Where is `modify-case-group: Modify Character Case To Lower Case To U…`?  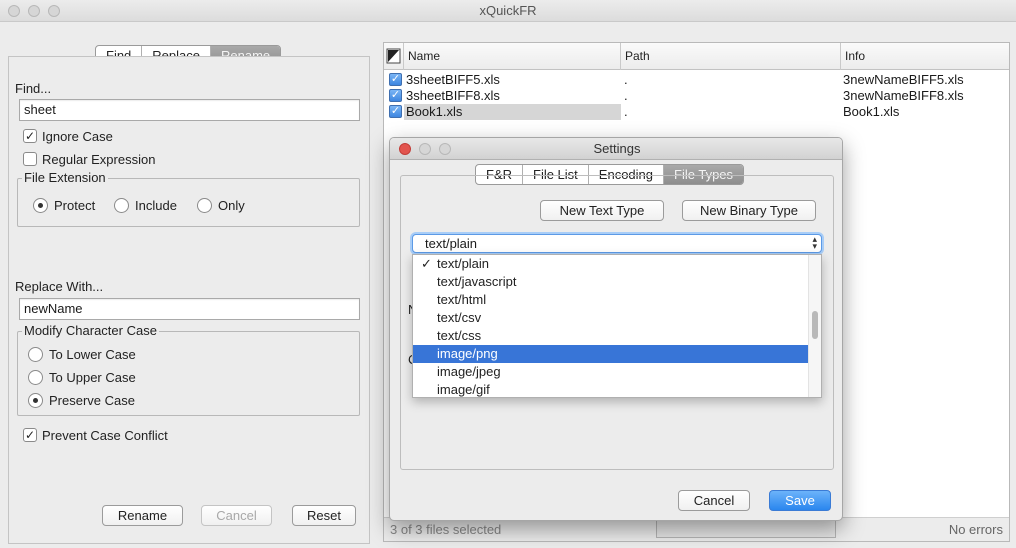 modify-case-group: Modify Character Case To Lower Case To U… is located at coordinates (188, 369).